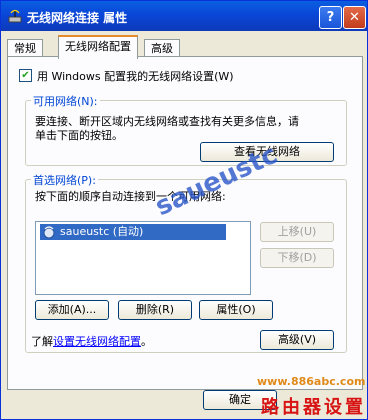 The width and height of the screenshot is (368, 420). Describe the element at coordinates (97, 341) in the screenshot. I see `configure-wireless-link: 设置无线网络配置` at that location.